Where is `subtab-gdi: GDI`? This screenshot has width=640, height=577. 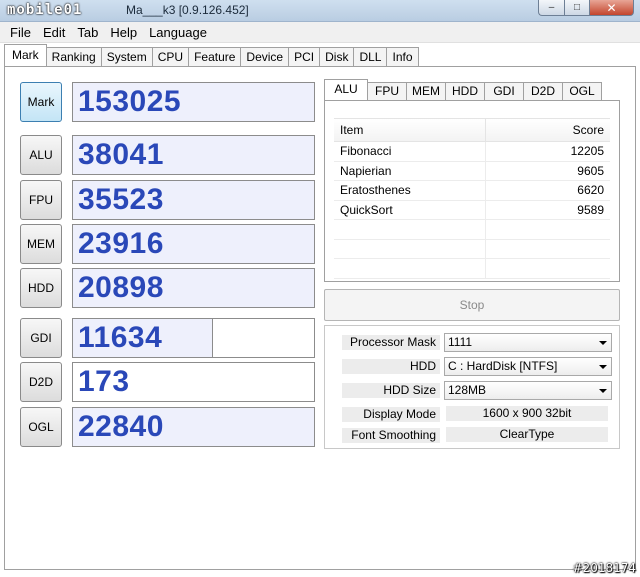
subtab-gdi: GDI is located at coordinates (504, 91).